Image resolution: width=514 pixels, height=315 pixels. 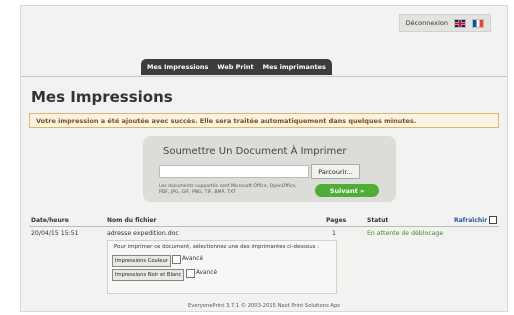 I want to click on tab-mes-imprimantes: Mes imprimantes, so click(x=294, y=67).